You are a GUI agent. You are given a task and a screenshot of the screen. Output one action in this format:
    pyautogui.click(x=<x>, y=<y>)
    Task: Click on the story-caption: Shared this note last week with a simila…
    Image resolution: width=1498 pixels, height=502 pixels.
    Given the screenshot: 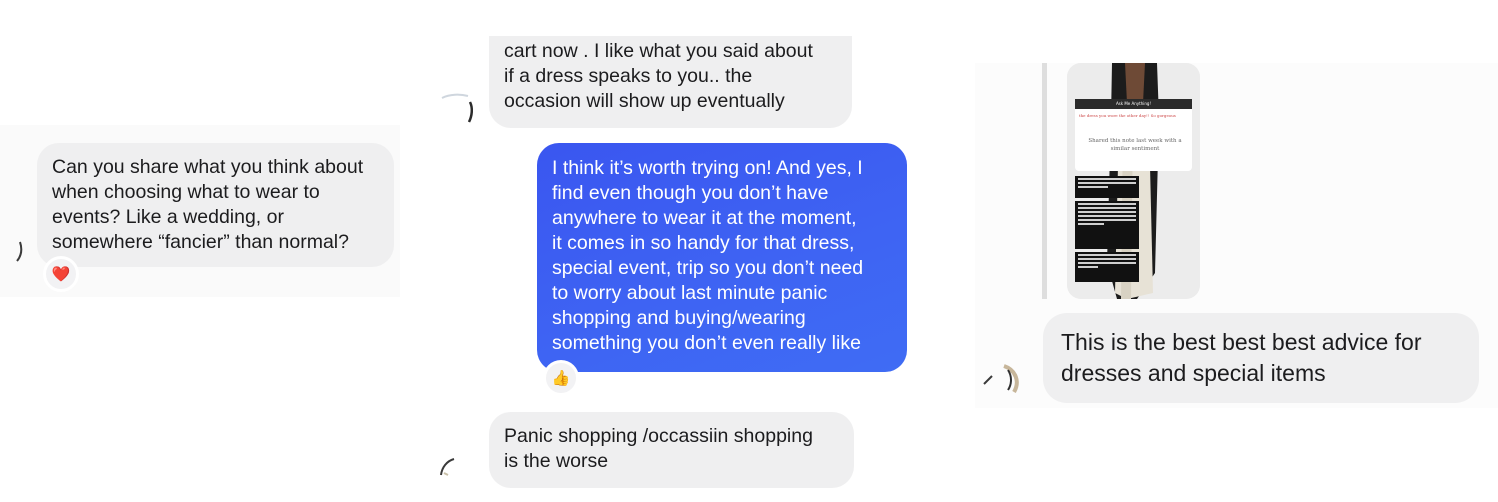 What is the action you would take?
    pyautogui.click(x=1135, y=145)
    